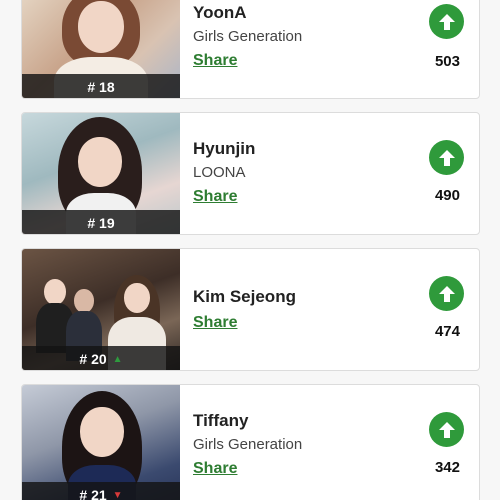 The image size is (500, 500). I want to click on vote-count: 342, so click(447, 467).